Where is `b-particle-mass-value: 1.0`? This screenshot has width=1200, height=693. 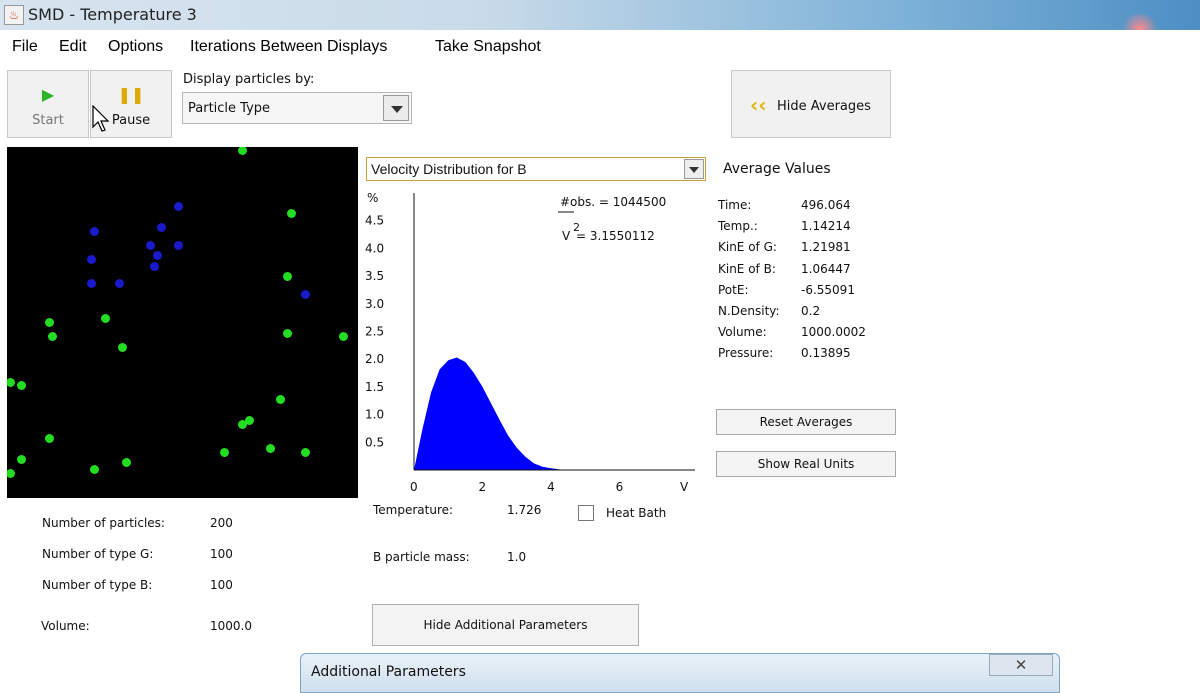
b-particle-mass-value: 1.0 is located at coordinates (517, 557).